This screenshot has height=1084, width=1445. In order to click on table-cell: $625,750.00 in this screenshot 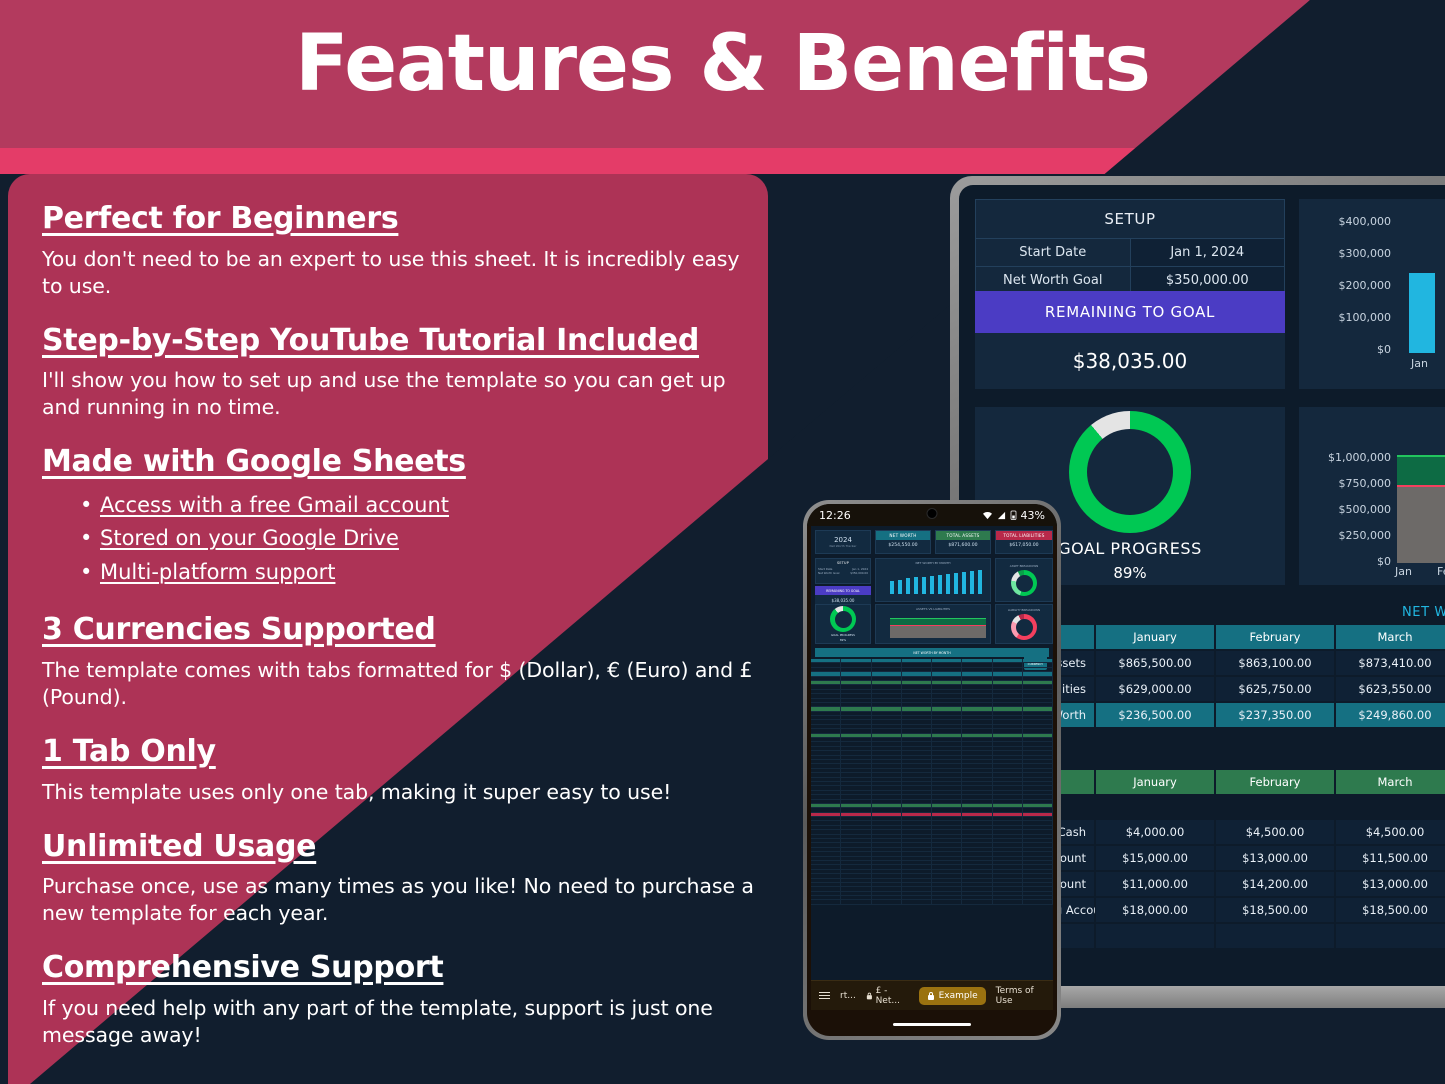, I will do `click(1275, 689)`.